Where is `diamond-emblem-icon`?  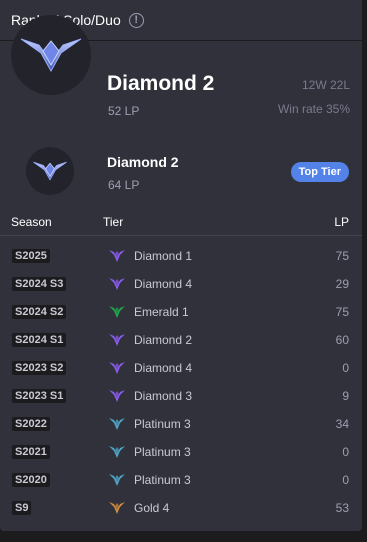
diamond-emblem-icon is located at coordinates (51, 55).